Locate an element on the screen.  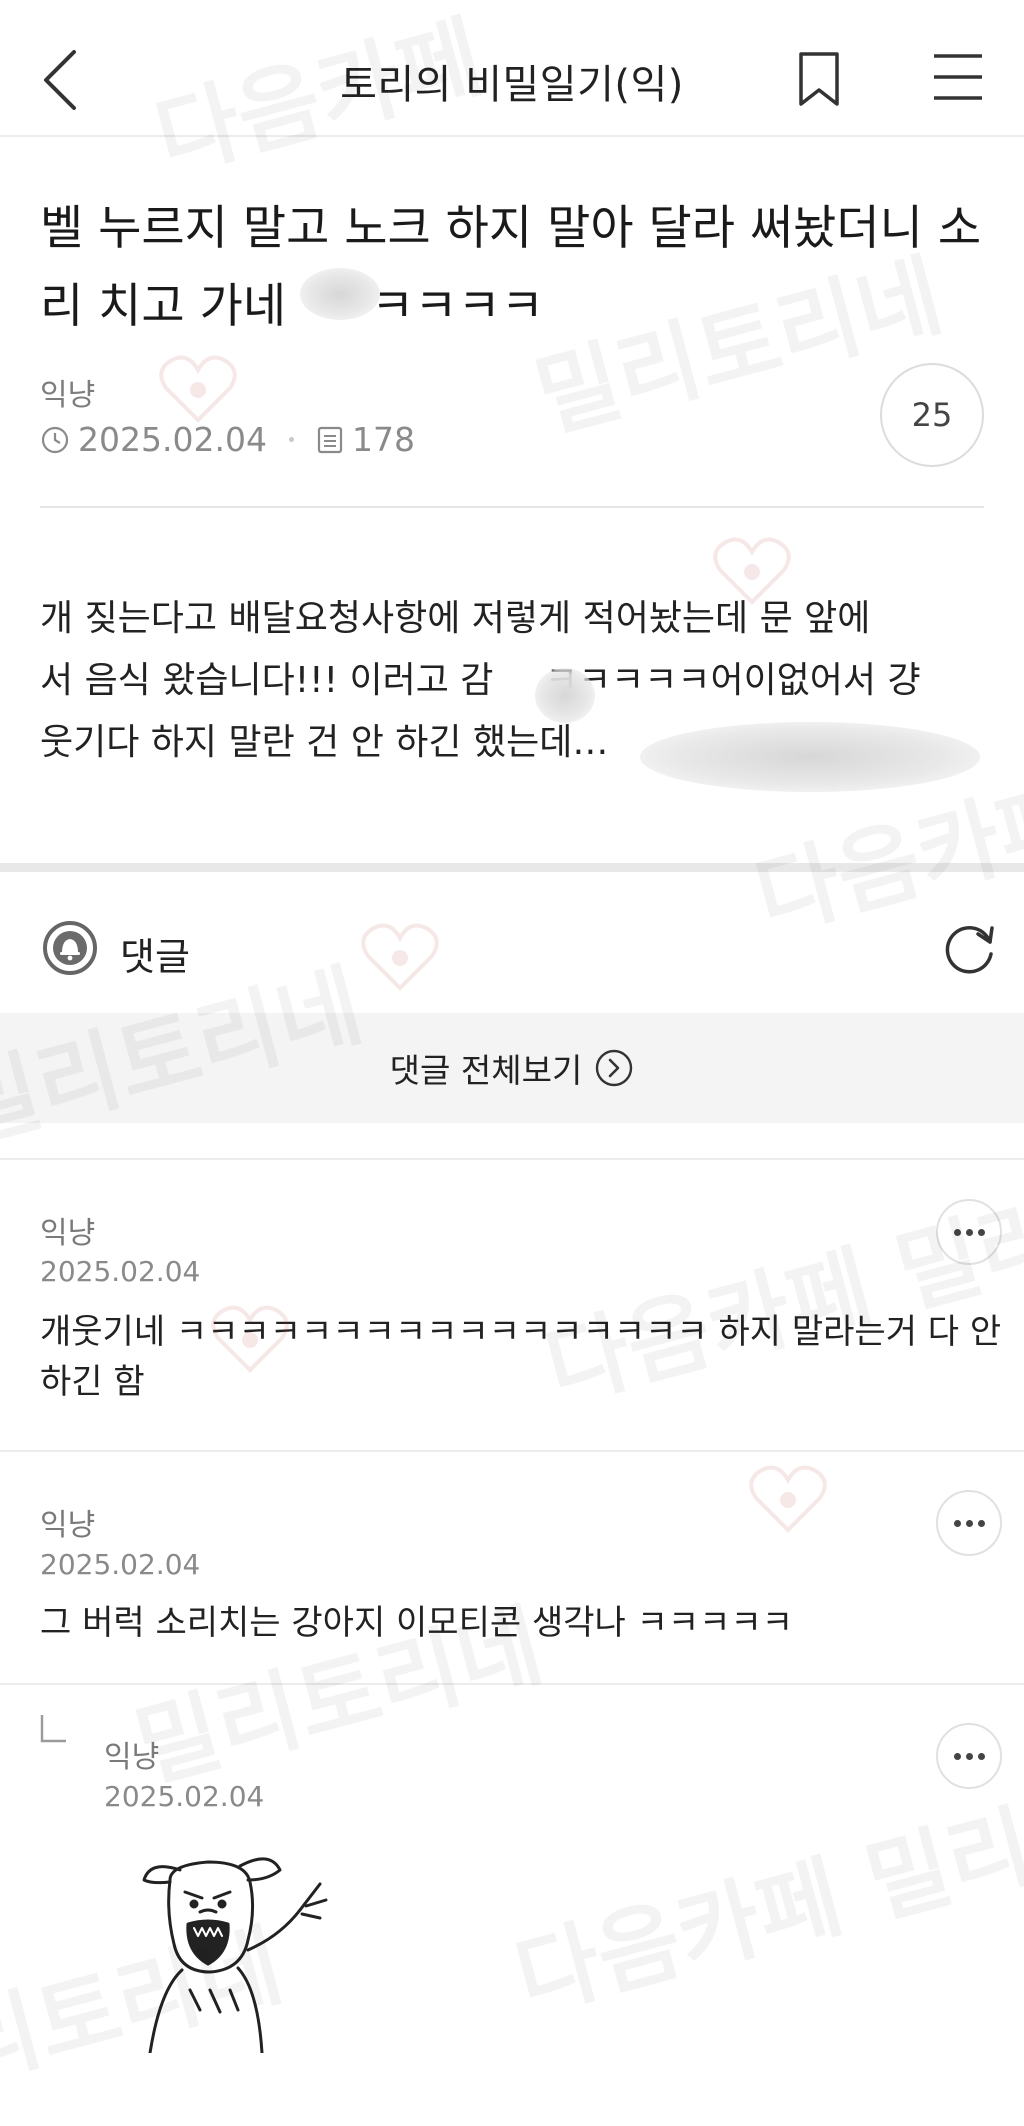
shouting-dog-sticker is located at coordinates (235, 1955).